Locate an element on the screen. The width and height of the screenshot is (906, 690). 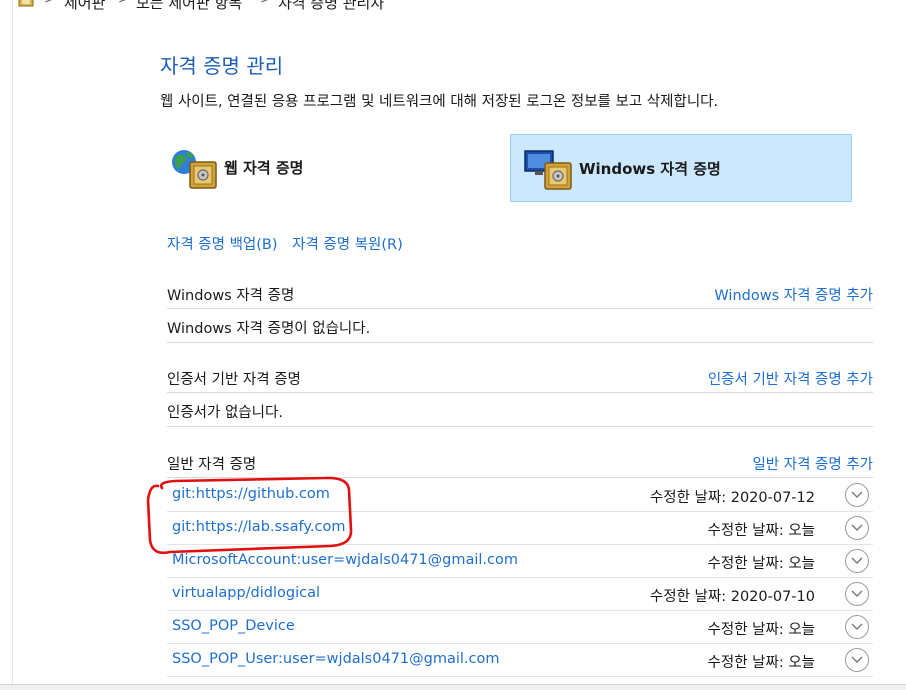
windows-credentials-empty: Windows 자격 증명이 없습니다. is located at coordinates (520, 326).